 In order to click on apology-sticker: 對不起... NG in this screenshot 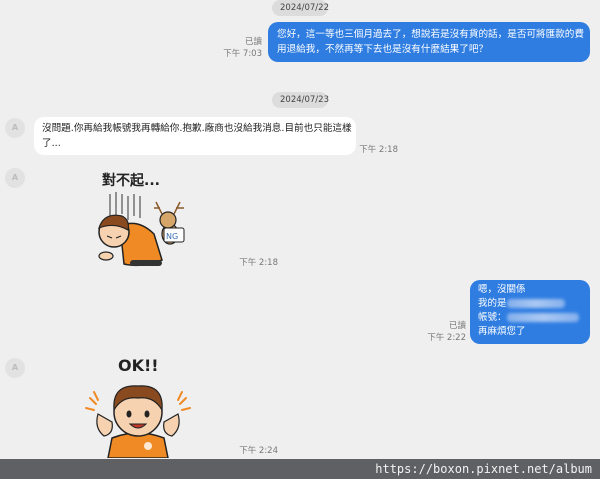, I will do `click(135, 220)`.